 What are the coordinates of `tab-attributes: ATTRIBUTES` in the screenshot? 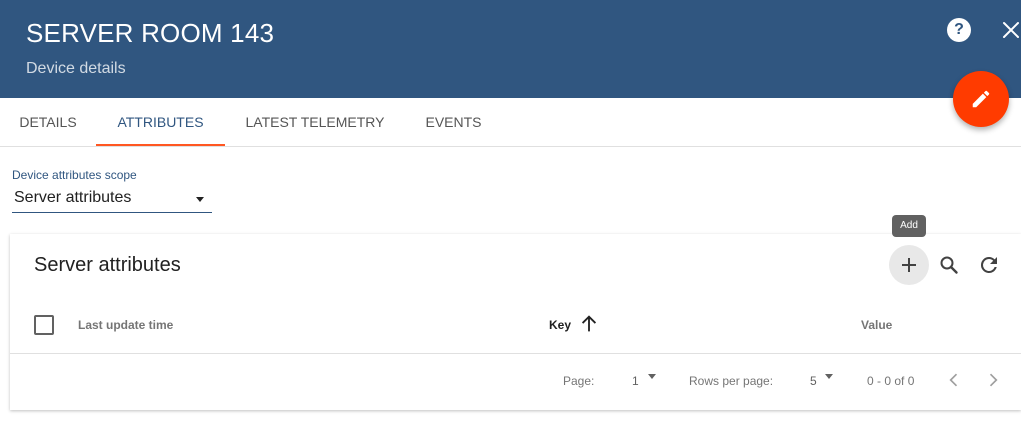 It's located at (160, 122).